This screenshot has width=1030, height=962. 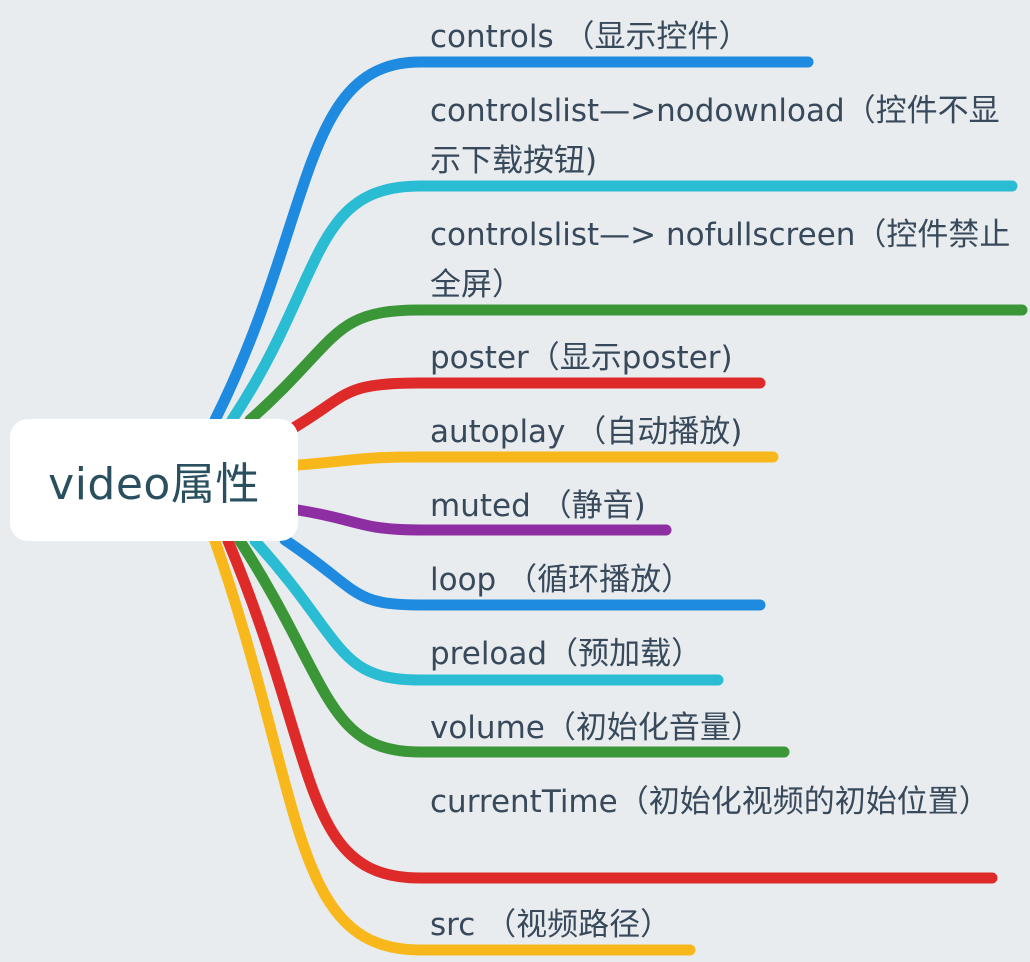 I want to click on root-node: video属性, so click(x=154, y=480).